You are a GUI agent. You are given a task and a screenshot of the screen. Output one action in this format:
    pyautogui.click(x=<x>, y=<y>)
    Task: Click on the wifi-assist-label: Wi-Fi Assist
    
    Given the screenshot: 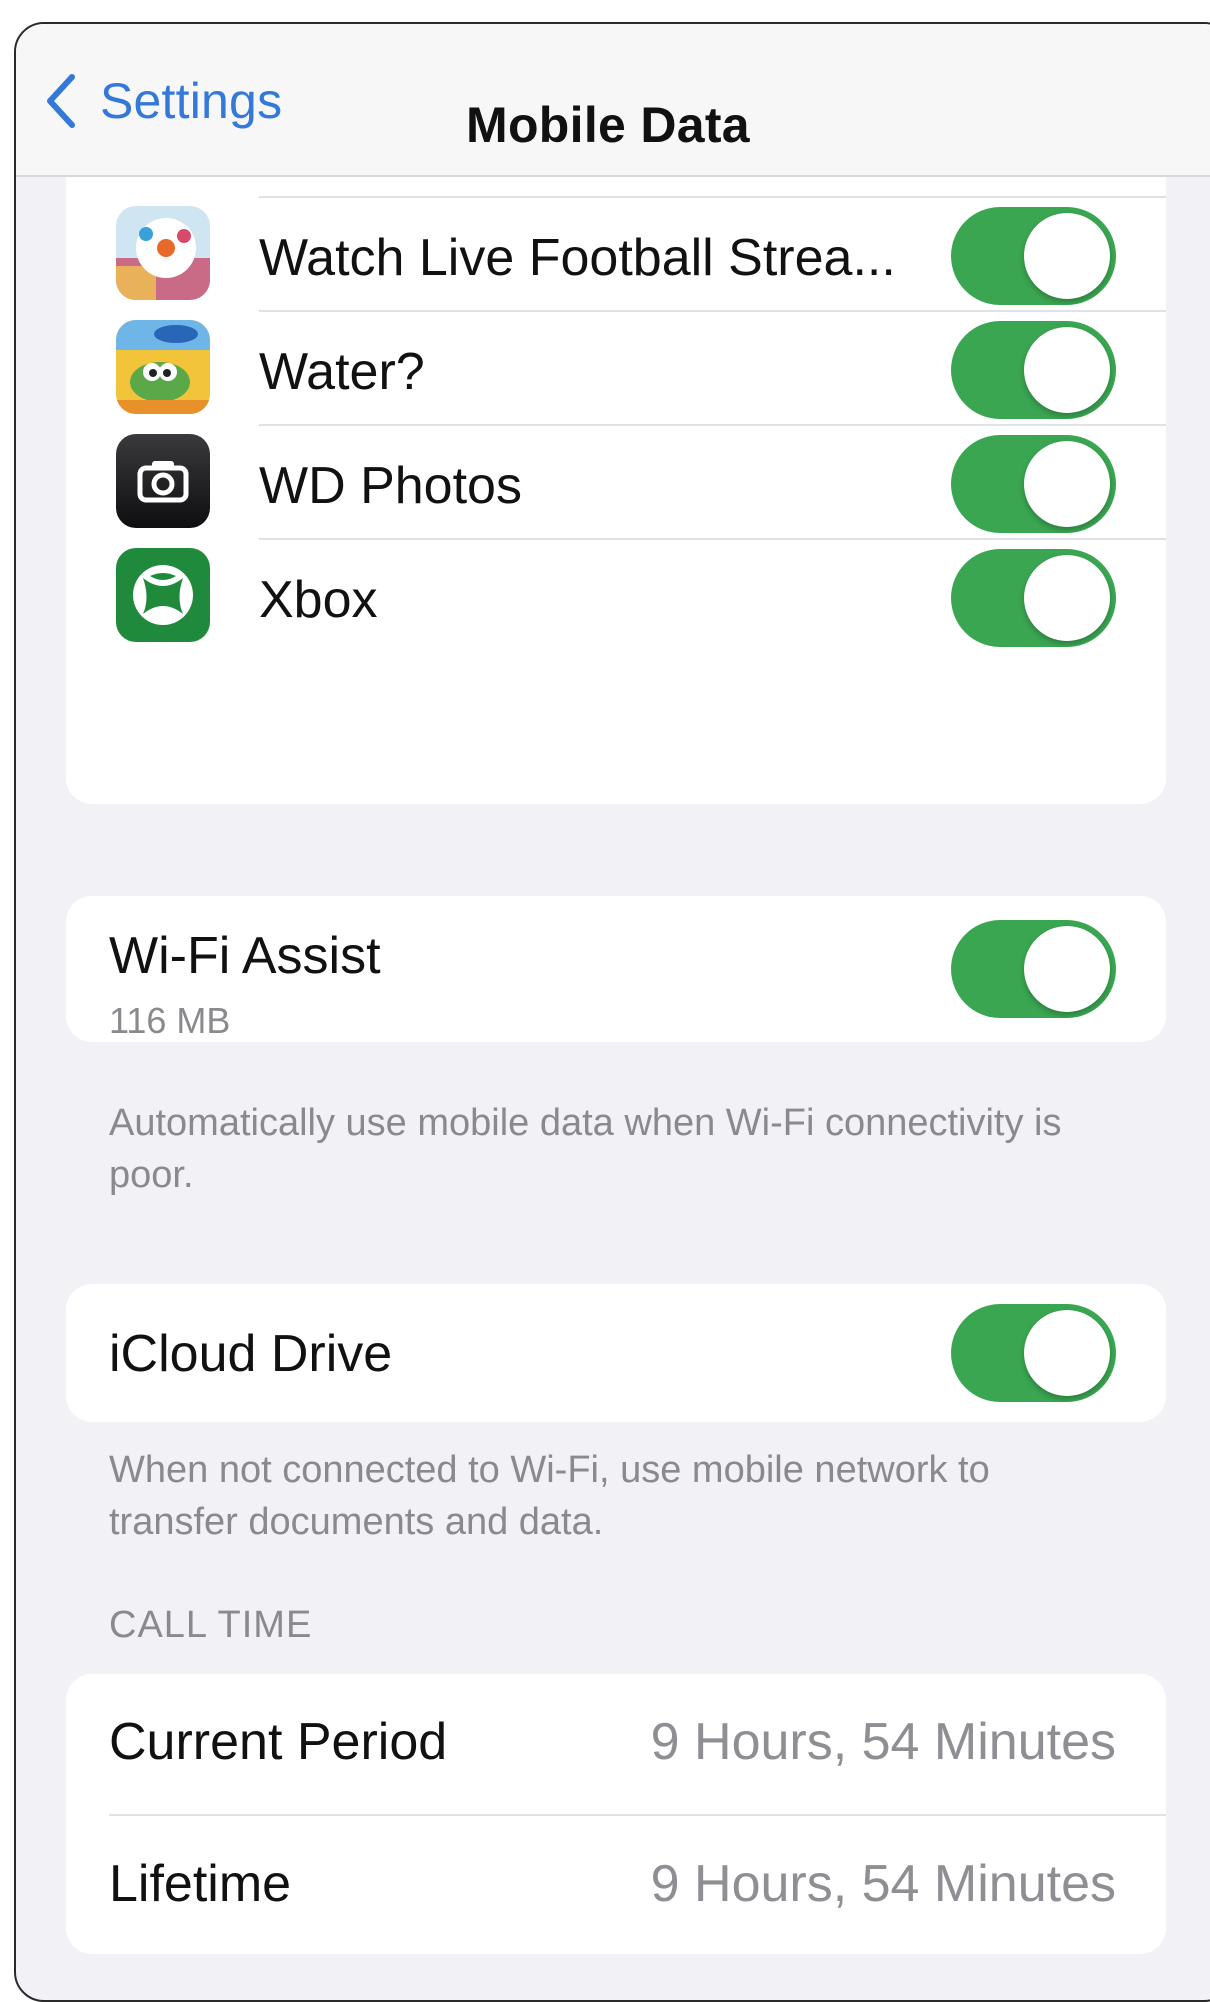 What is the action you would take?
    pyautogui.click(x=245, y=956)
    